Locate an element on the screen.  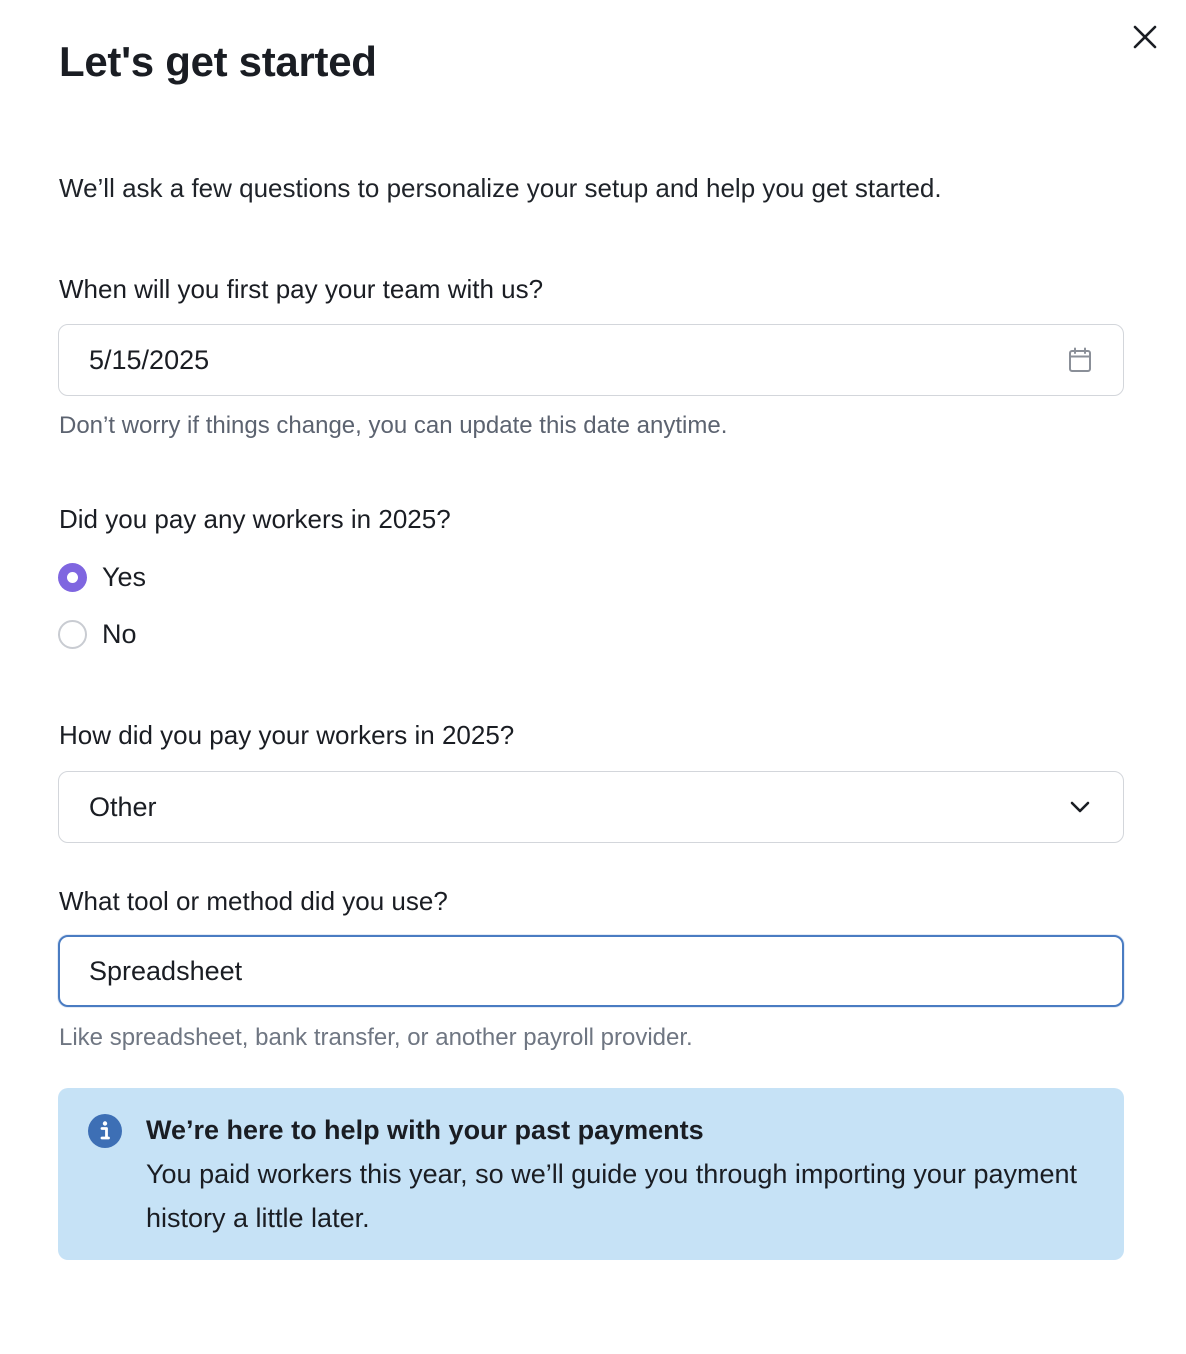
radio-option-no: No is located at coordinates (97, 634).